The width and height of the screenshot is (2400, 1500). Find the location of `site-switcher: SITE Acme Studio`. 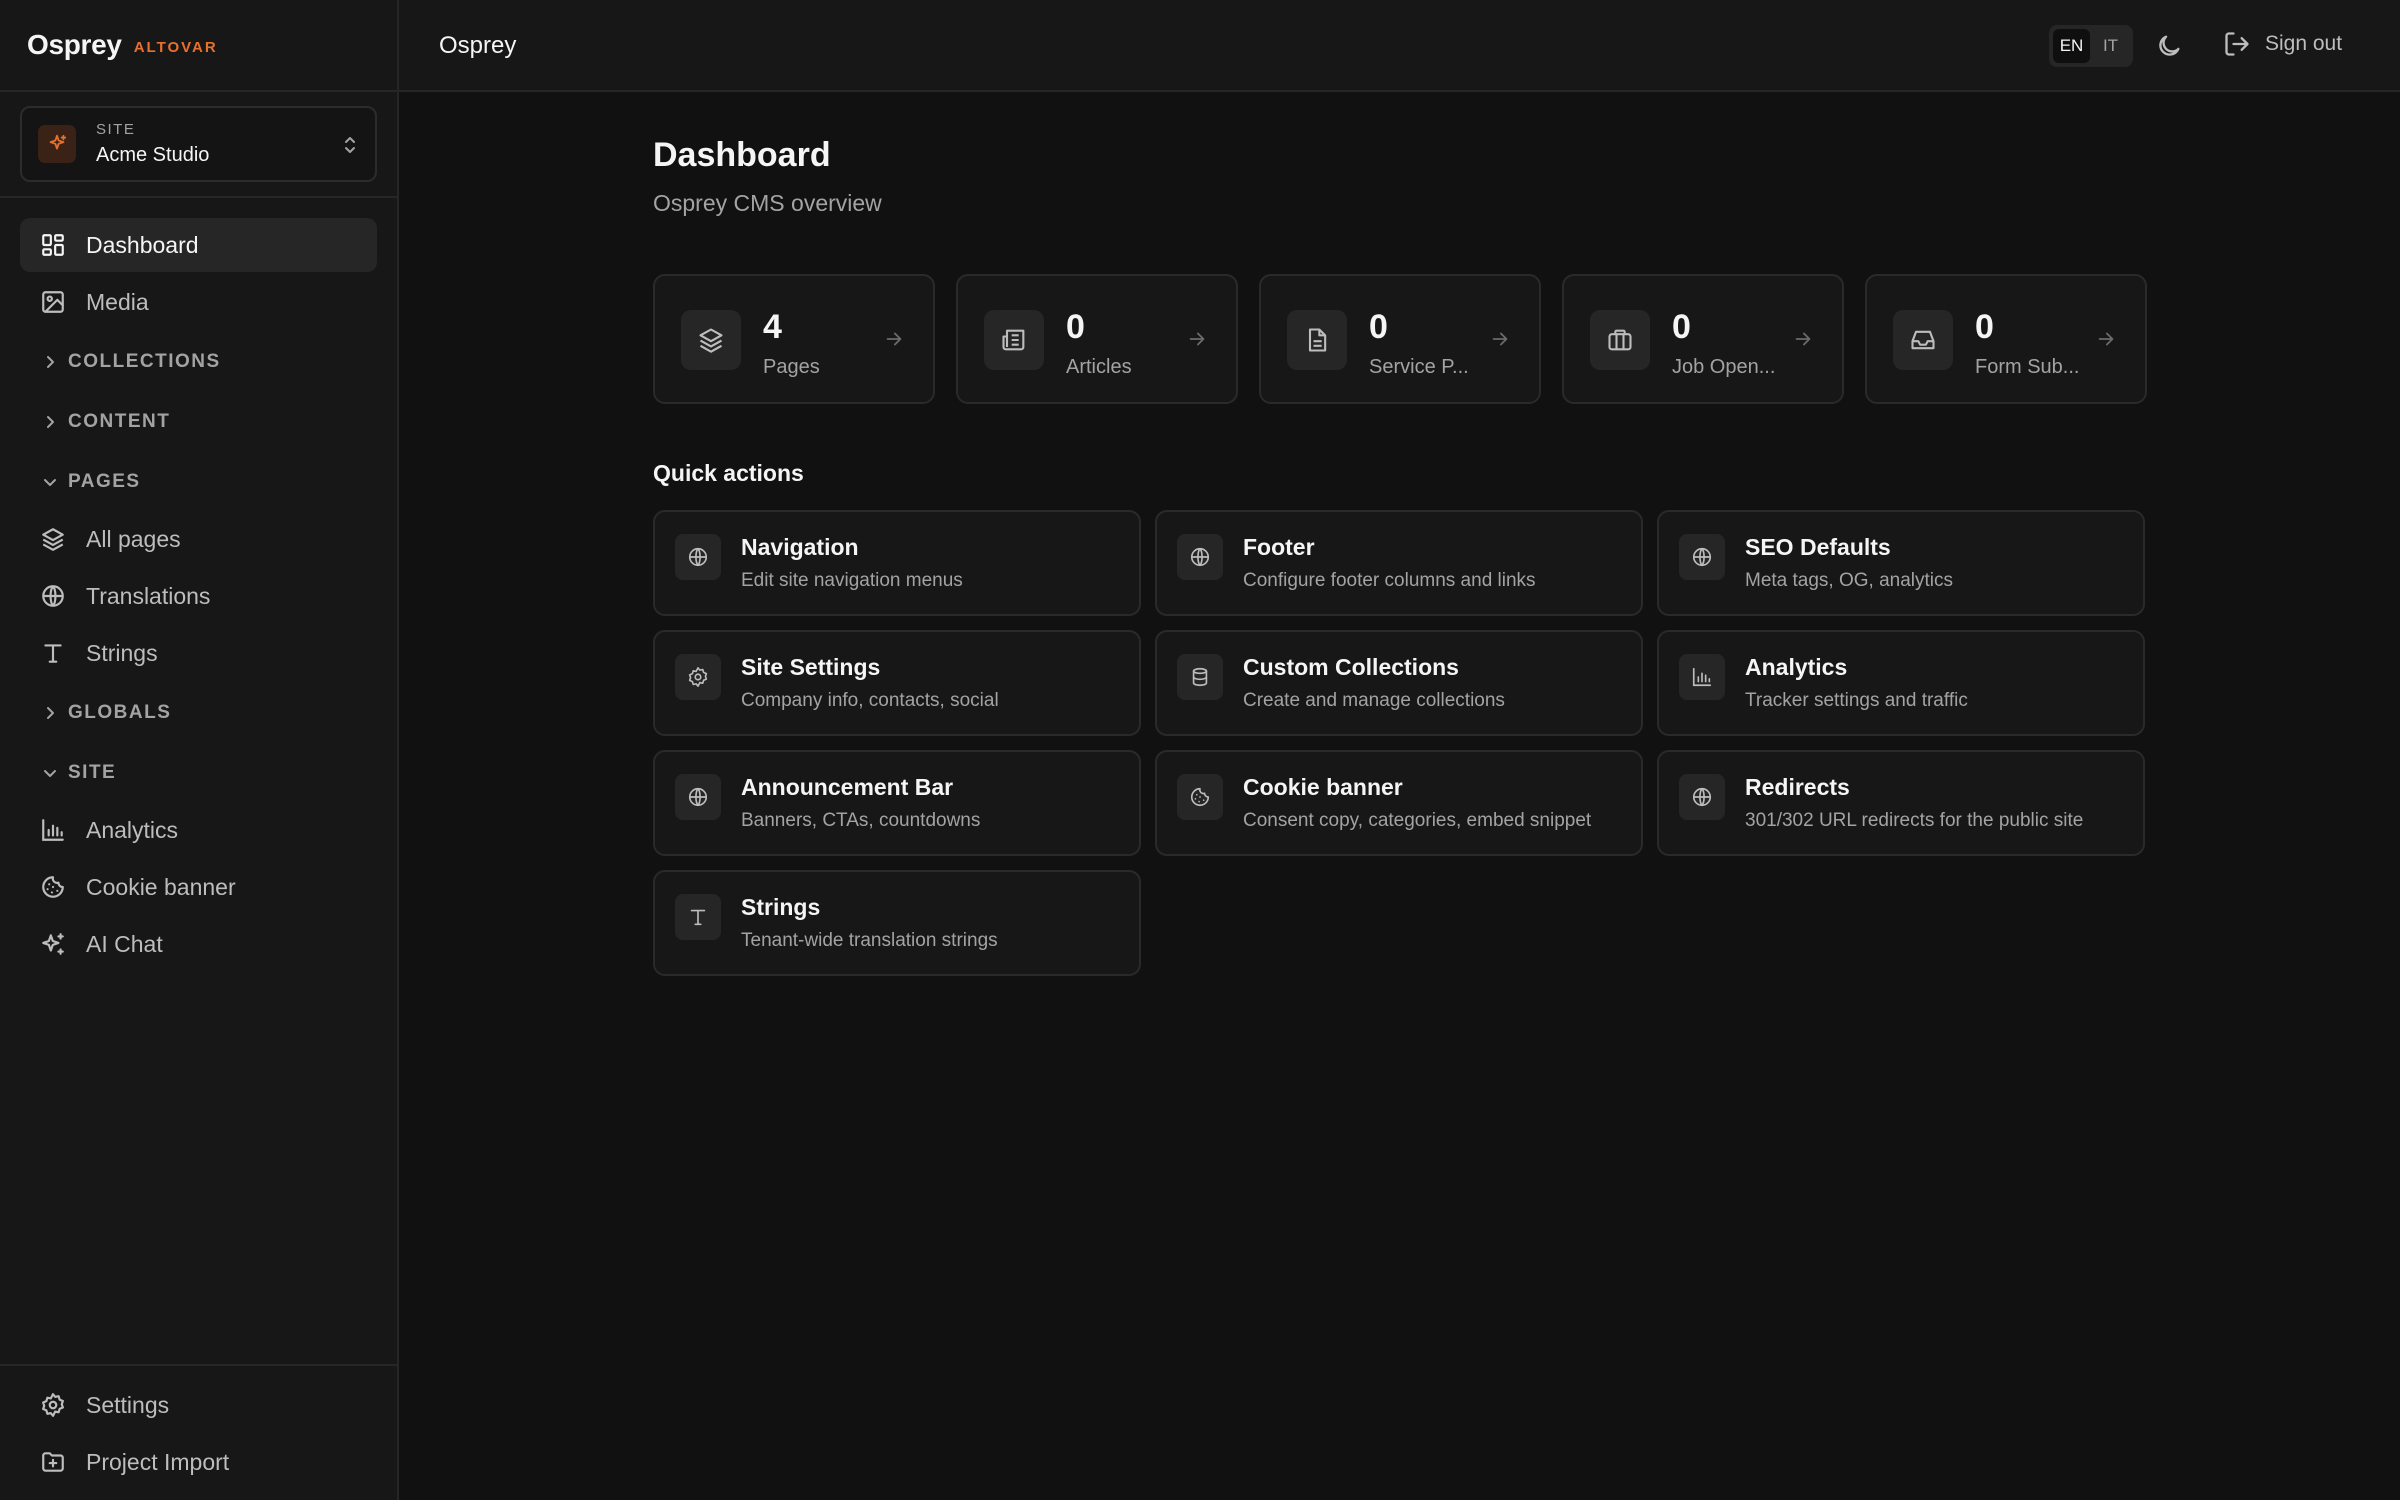

site-switcher: SITE Acme Studio is located at coordinates (198, 144).